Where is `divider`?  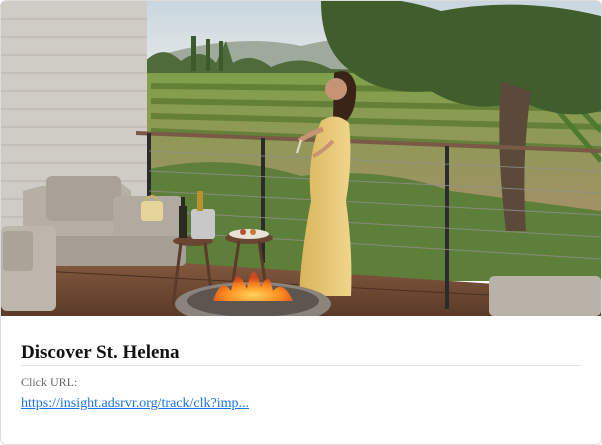
divider is located at coordinates (301, 365).